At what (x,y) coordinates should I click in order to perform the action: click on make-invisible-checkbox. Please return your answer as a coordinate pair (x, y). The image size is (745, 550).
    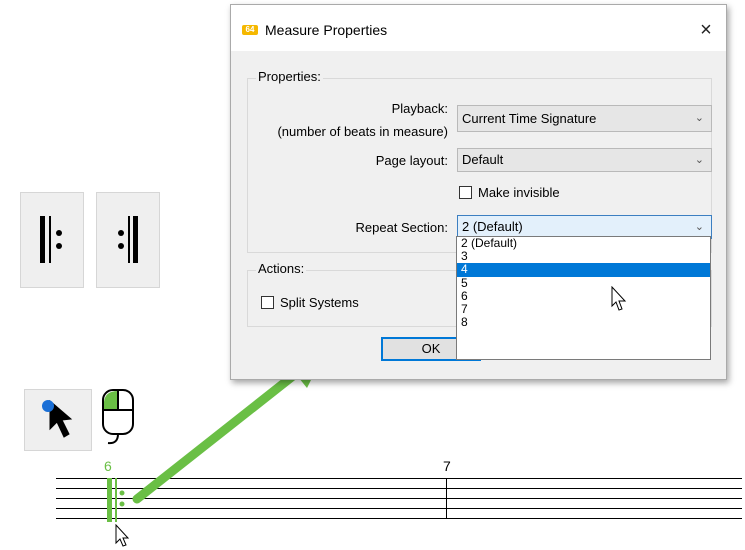
    Looking at the image, I should click on (465, 192).